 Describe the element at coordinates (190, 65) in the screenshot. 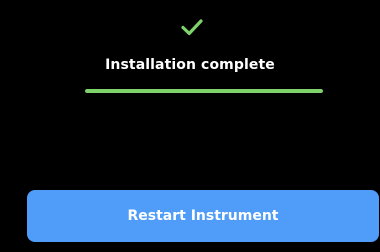

I see `installation-status-title: Installation complete` at that location.